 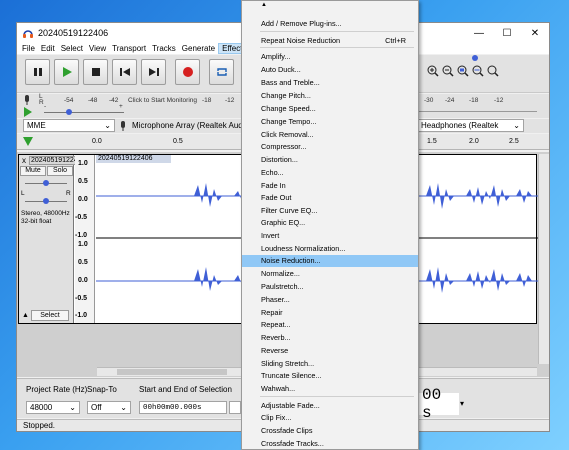 I want to click on vertical-scrollbar, so click(x=543, y=259).